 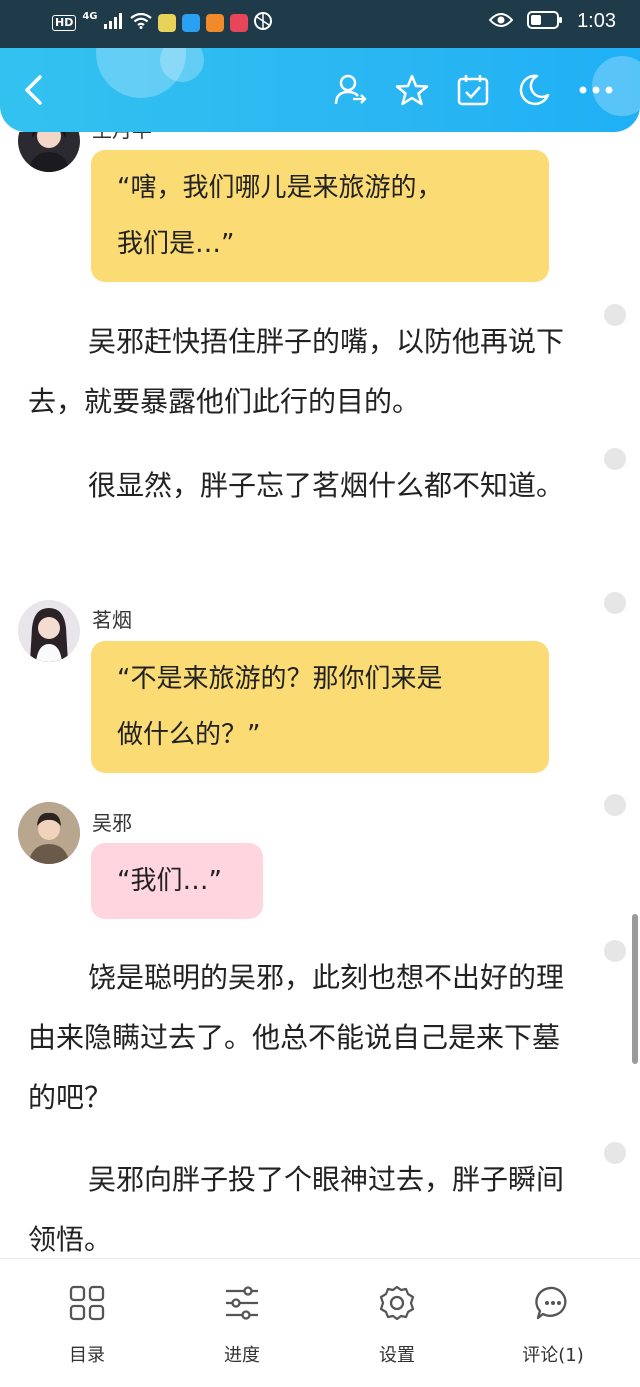 What do you see at coordinates (112, 823) in the screenshot?
I see `speaker-name: 吴邪` at bounding box center [112, 823].